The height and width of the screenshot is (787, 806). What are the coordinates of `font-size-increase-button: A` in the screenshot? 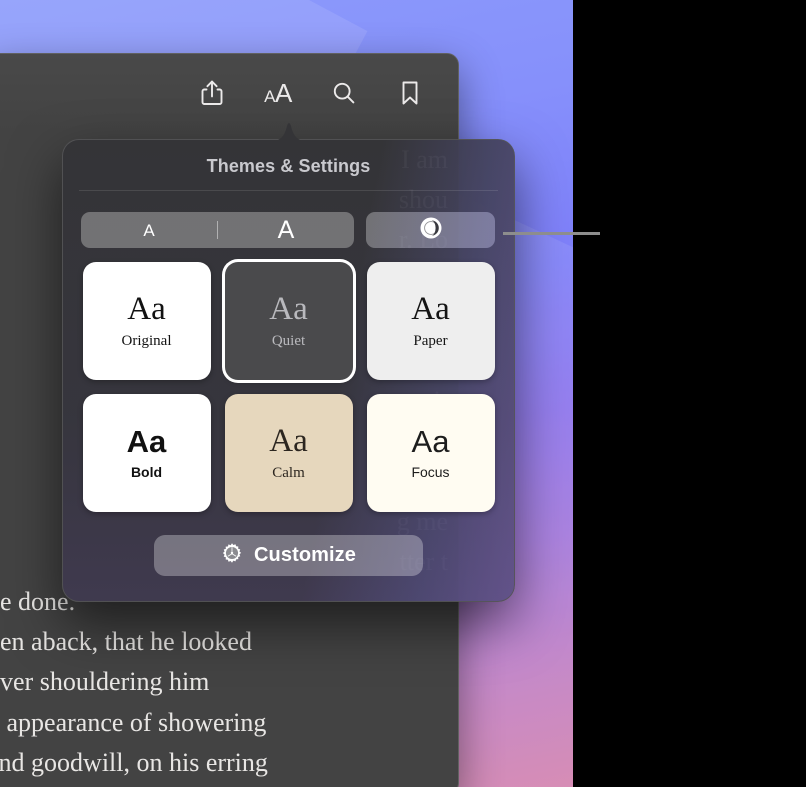 It's located at (286, 230).